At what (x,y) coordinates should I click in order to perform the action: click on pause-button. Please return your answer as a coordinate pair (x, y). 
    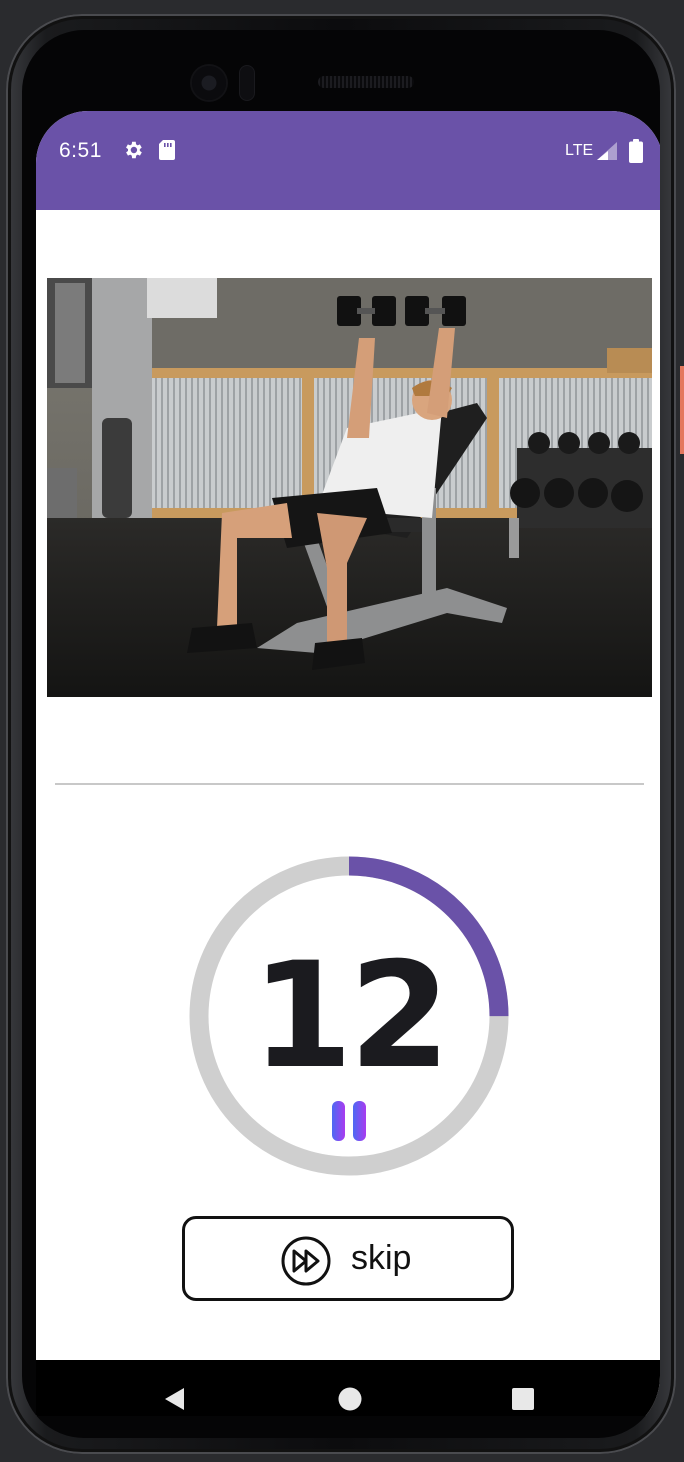
    Looking at the image, I should click on (349, 1121).